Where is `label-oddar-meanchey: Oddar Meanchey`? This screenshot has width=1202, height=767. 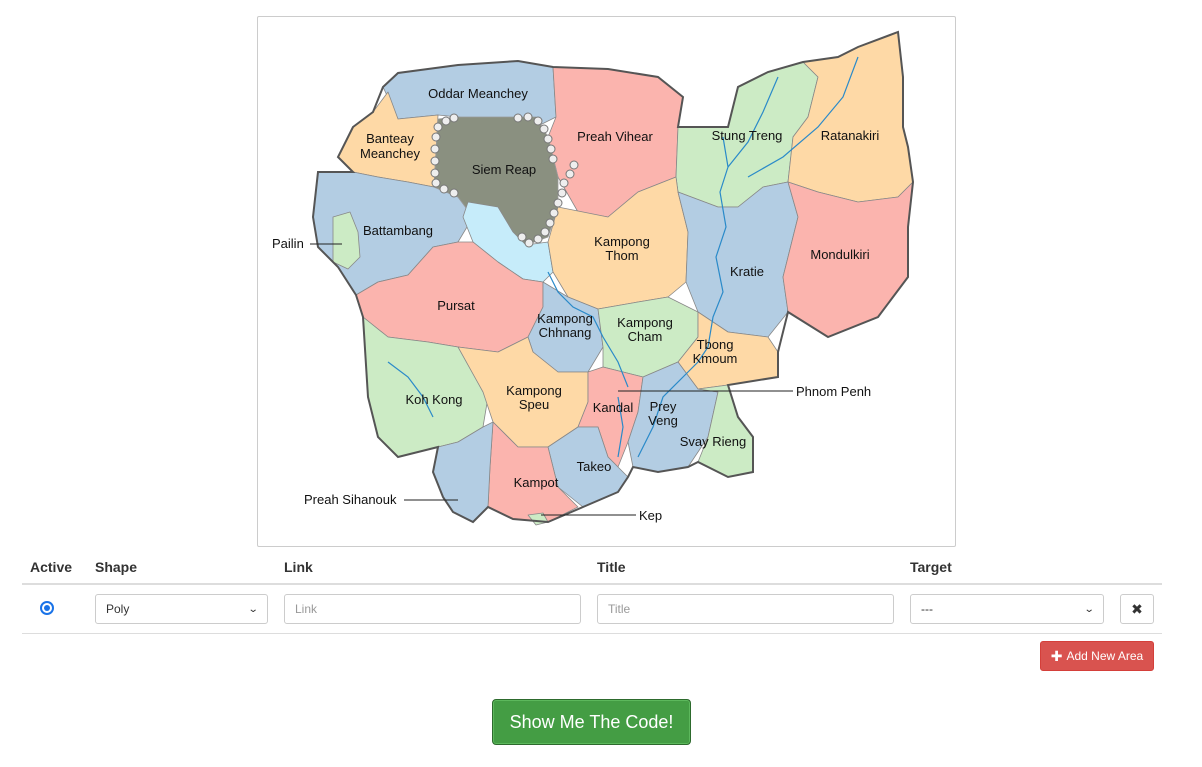 label-oddar-meanchey: Oddar Meanchey is located at coordinates (478, 93).